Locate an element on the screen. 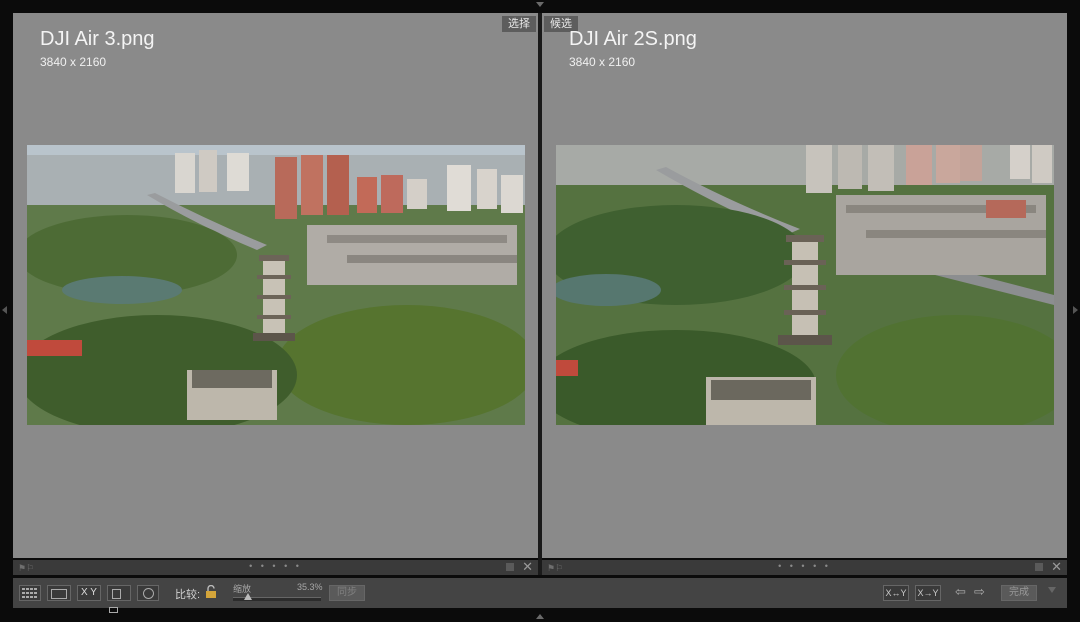  zoom-value: 35.3% is located at coordinates (310, 587).